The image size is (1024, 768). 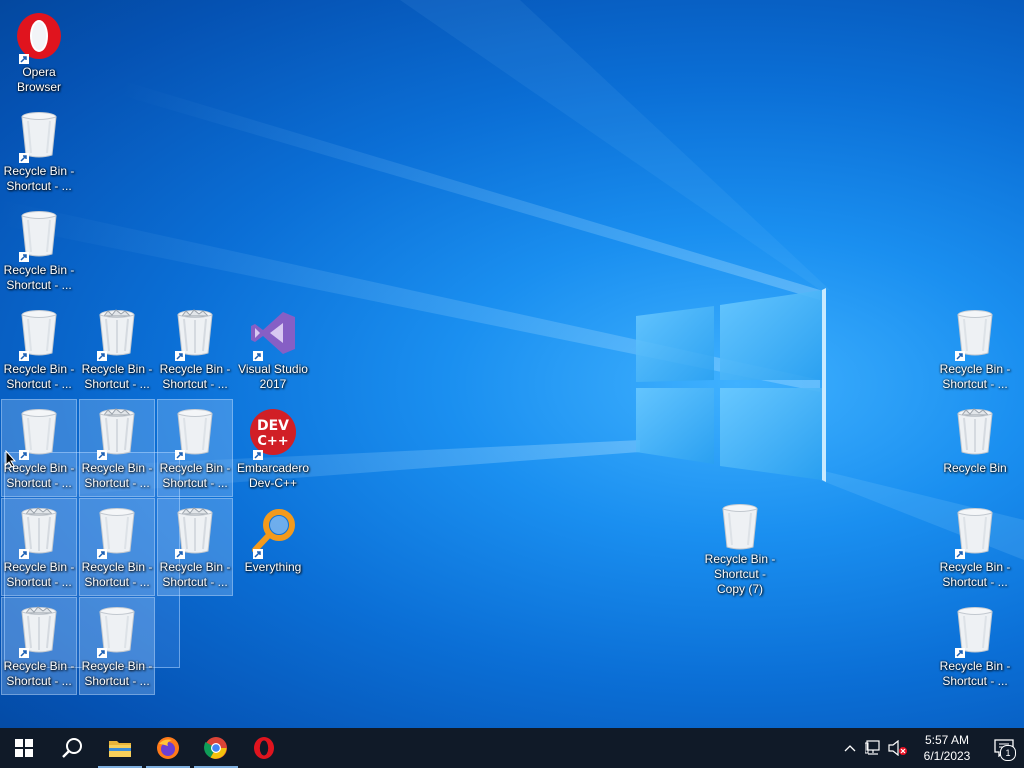 What do you see at coordinates (947, 740) in the screenshot?
I see `clock-time: 5:57 AM` at bounding box center [947, 740].